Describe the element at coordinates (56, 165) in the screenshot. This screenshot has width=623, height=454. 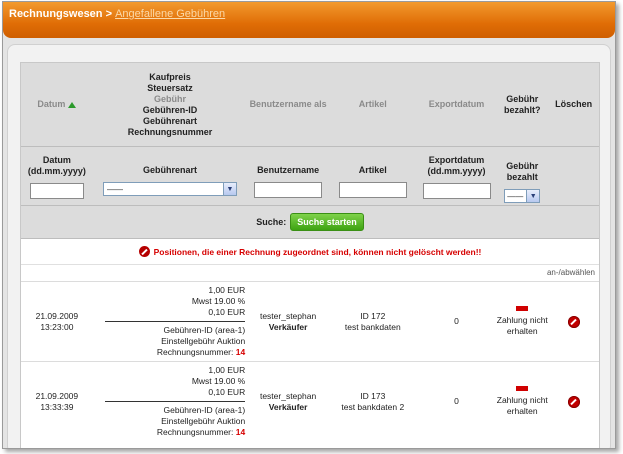
I see `filter-datum-label: Datum (dd.mm.yyyy)` at that location.